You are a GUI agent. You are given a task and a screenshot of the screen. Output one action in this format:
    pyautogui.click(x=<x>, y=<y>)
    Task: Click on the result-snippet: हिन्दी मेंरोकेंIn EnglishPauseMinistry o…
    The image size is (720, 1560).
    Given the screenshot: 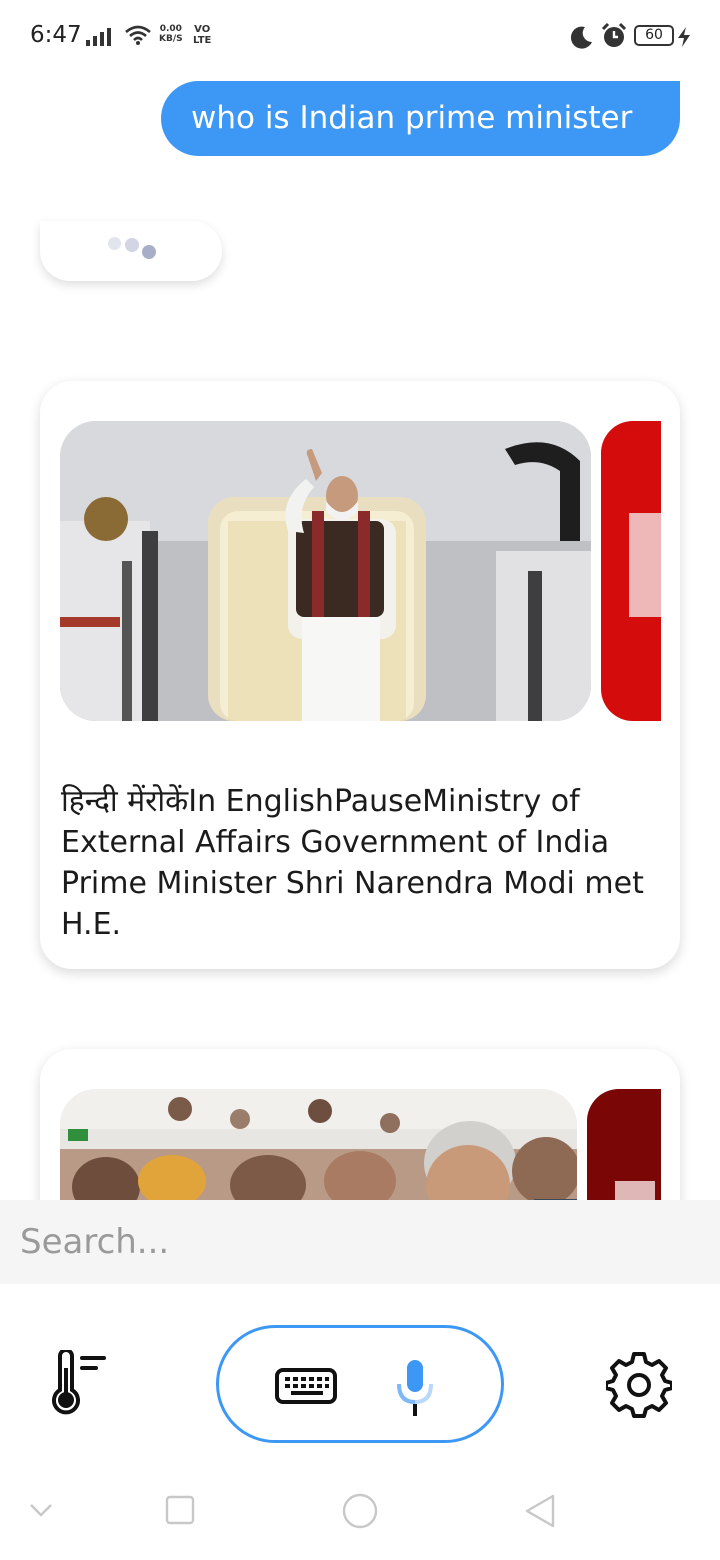 What is the action you would take?
    pyautogui.click(x=352, y=863)
    